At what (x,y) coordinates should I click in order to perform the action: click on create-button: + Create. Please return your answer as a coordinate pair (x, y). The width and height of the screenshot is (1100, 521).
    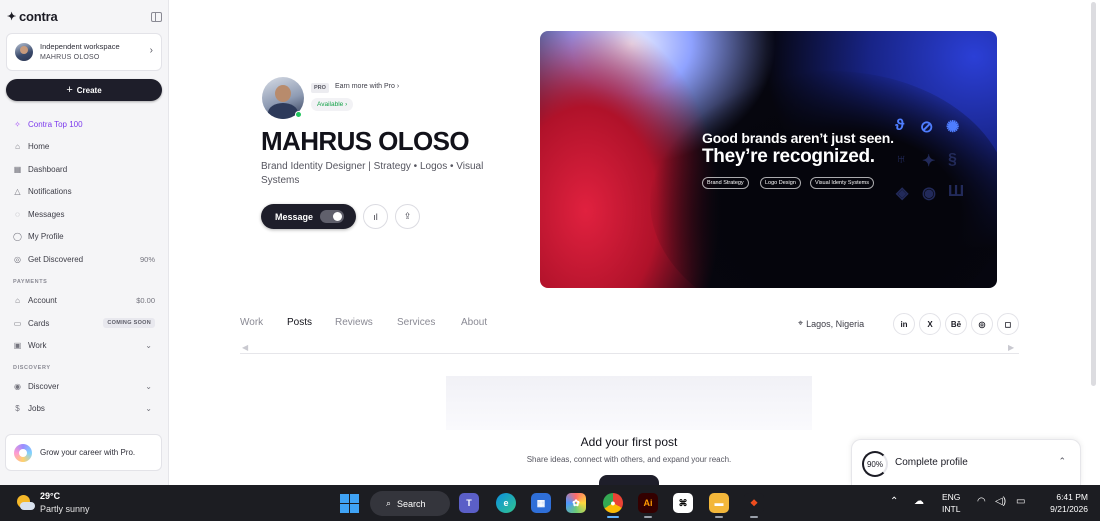
    Looking at the image, I should click on (84, 90).